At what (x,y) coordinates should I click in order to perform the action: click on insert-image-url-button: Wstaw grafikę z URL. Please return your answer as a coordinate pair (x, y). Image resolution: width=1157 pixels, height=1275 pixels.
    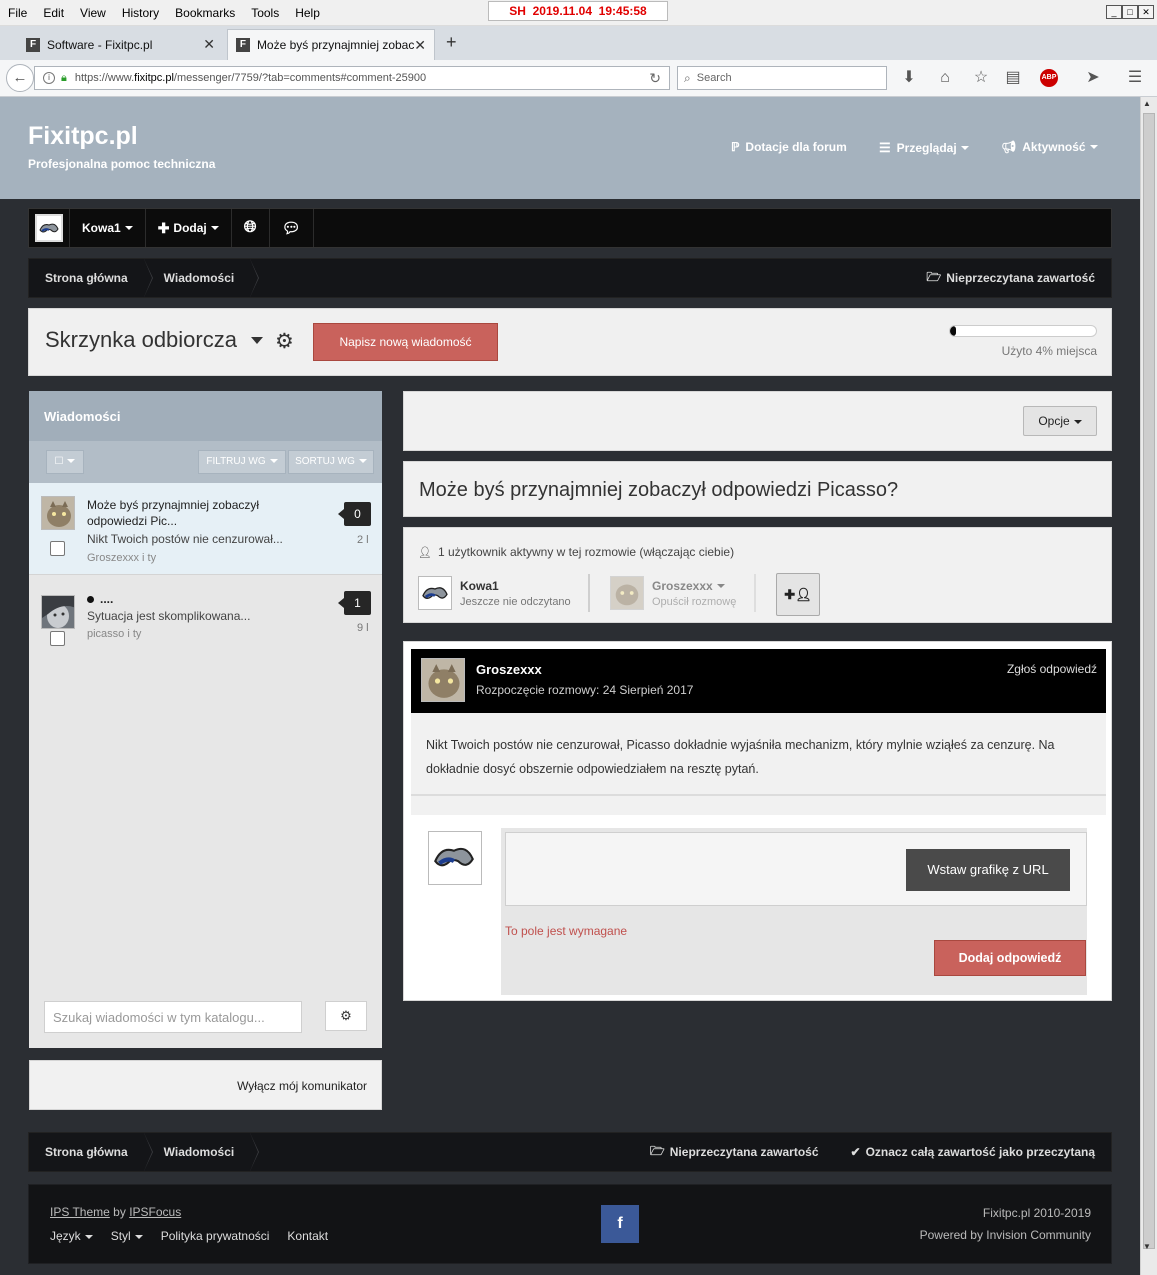
    Looking at the image, I should click on (988, 870).